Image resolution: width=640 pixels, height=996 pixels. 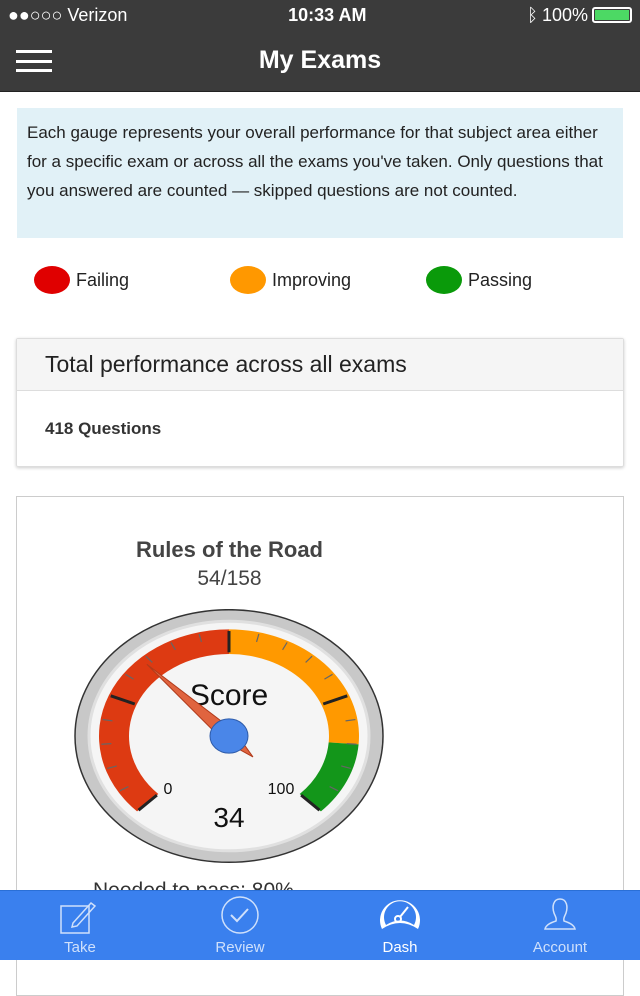 What do you see at coordinates (524, 280) in the screenshot?
I see `legend-passing: Passing` at bounding box center [524, 280].